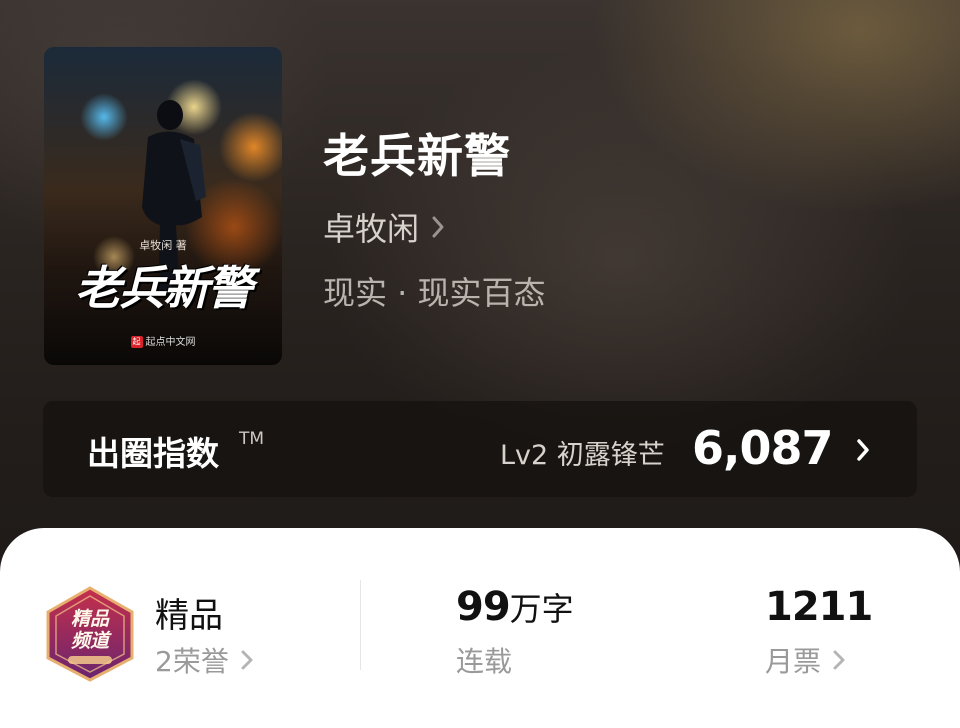 The image size is (960, 728). I want to click on honors-link: 2荣誉, so click(204, 660).